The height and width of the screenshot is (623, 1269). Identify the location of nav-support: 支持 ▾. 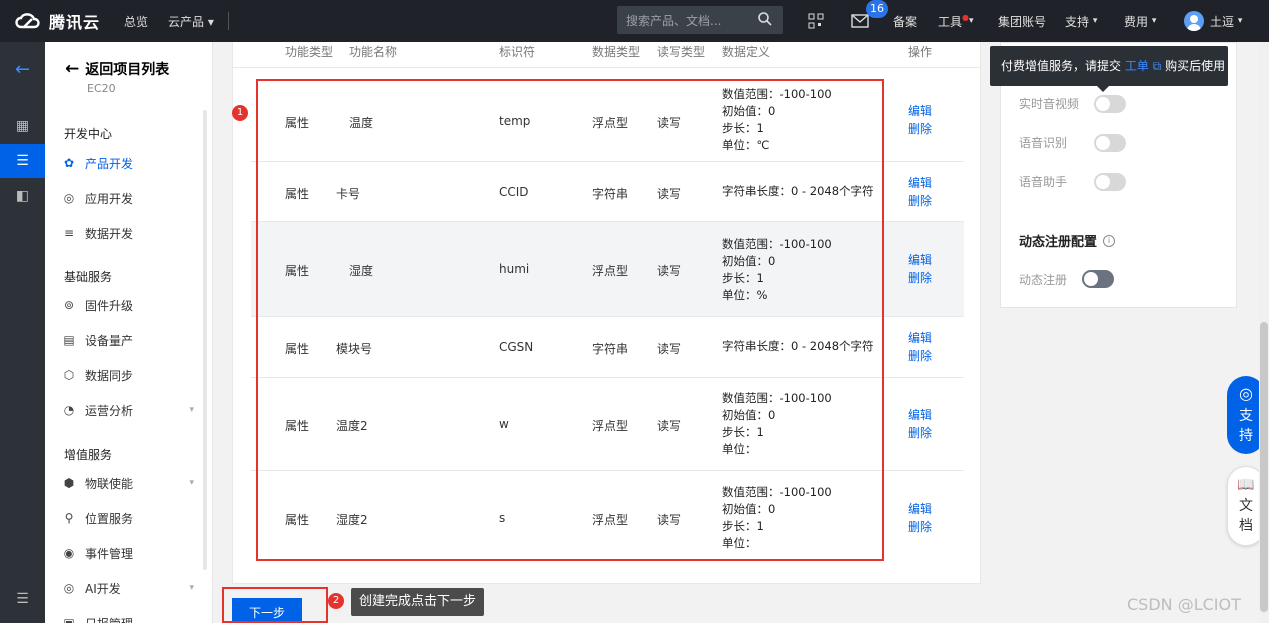
(1081, 21).